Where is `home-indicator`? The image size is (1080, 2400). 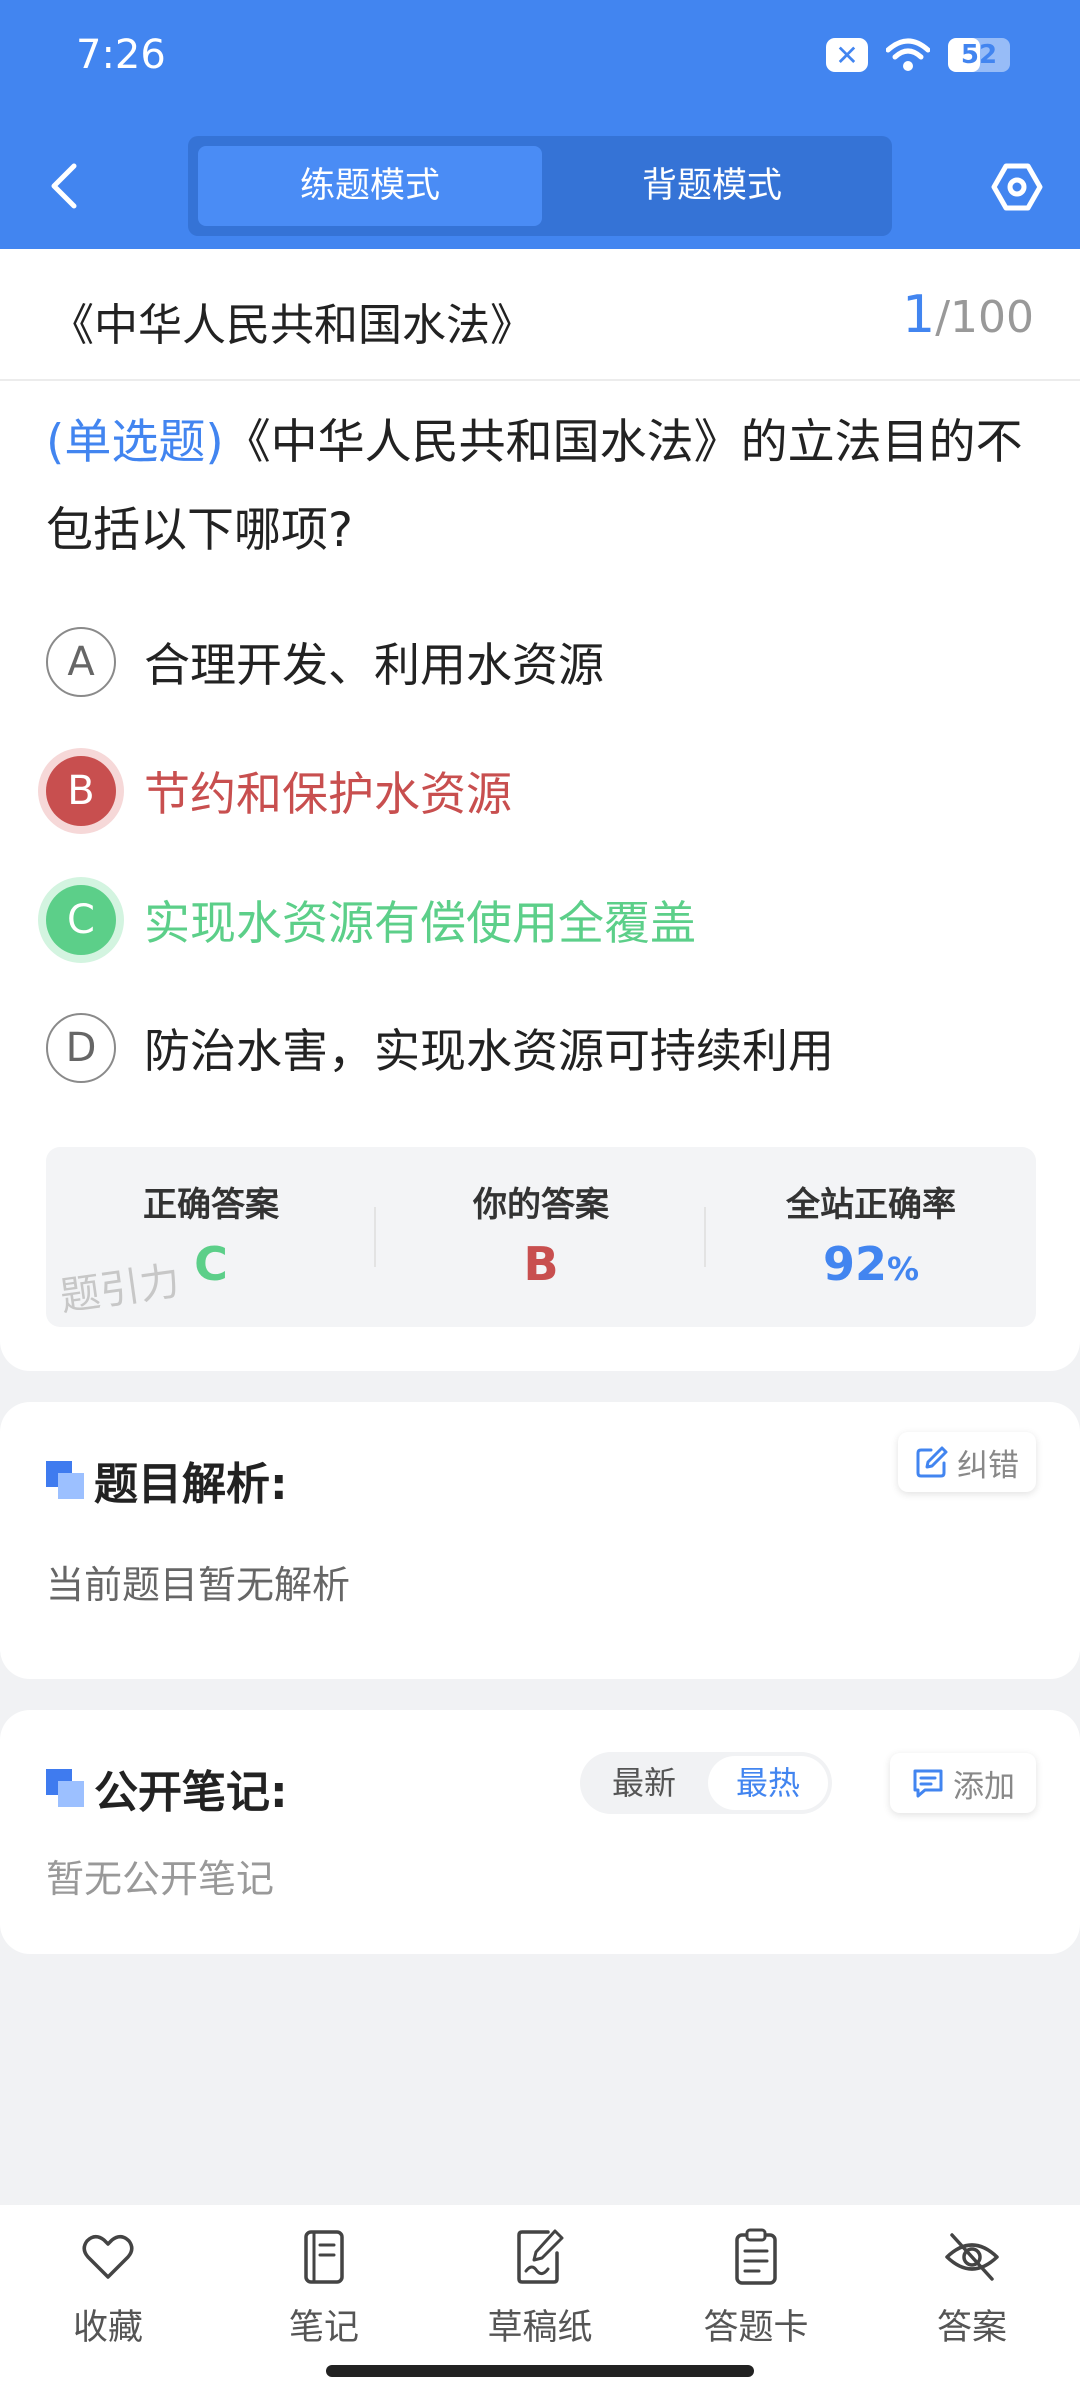 home-indicator is located at coordinates (540, 2371).